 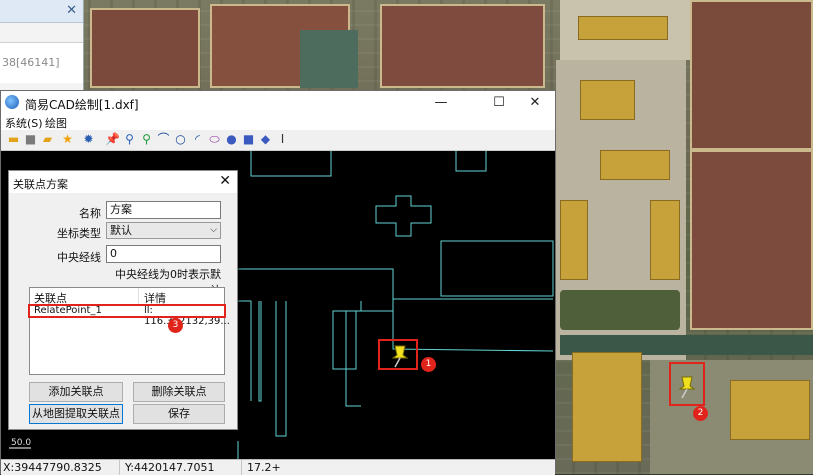 What do you see at coordinates (687, 387) in the screenshot?
I see `map-pin-marker-icon` at bounding box center [687, 387].